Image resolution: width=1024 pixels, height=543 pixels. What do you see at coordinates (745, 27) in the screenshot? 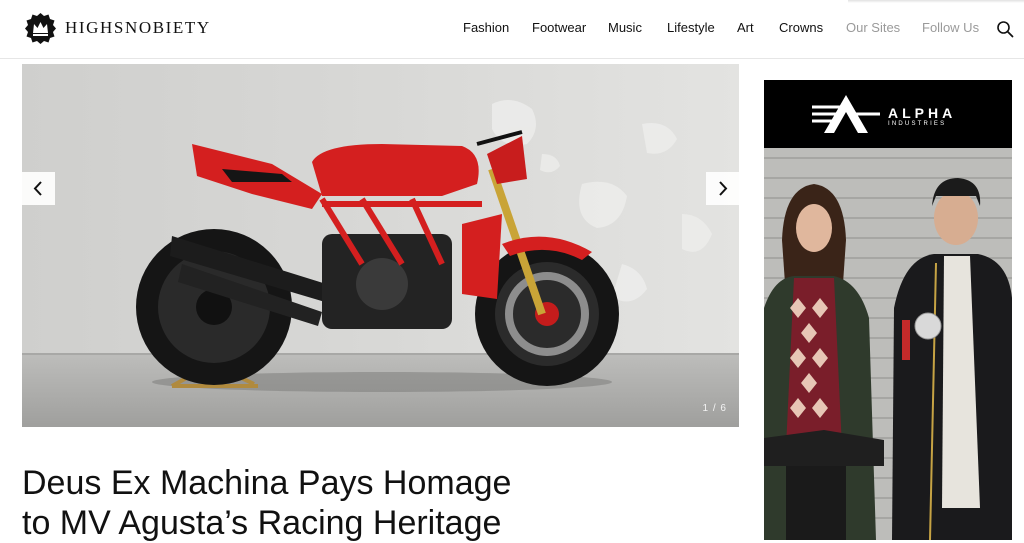
I see `nav-item-art: Art` at bounding box center [745, 27].